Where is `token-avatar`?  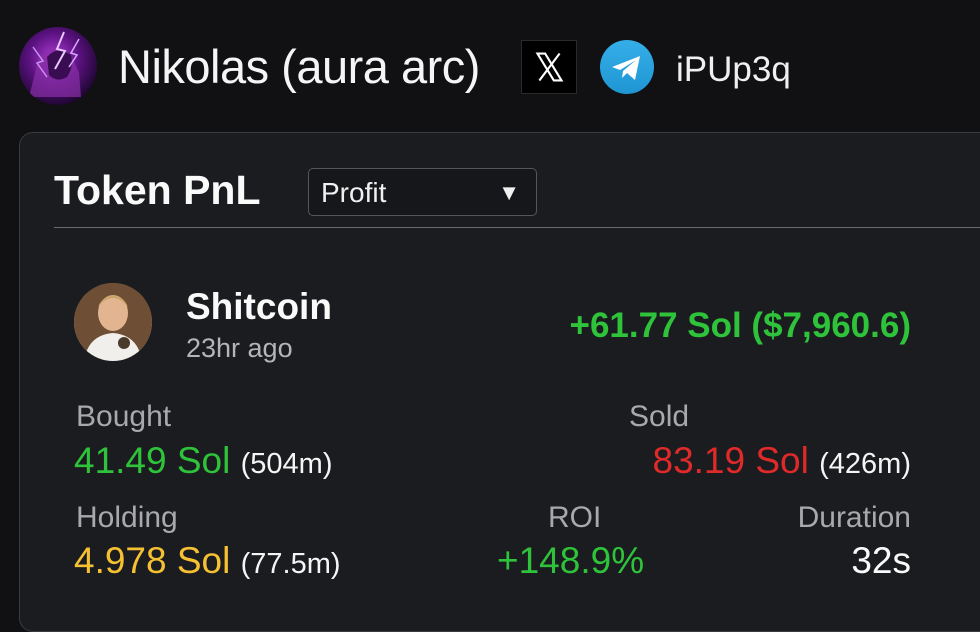
token-avatar is located at coordinates (113, 322).